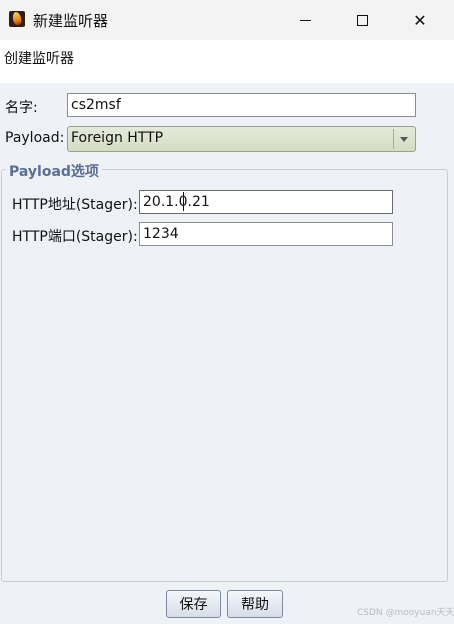 Image resolution: width=454 pixels, height=624 pixels. What do you see at coordinates (241, 105) in the screenshot?
I see `name-input` at bounding box center [241, 105].